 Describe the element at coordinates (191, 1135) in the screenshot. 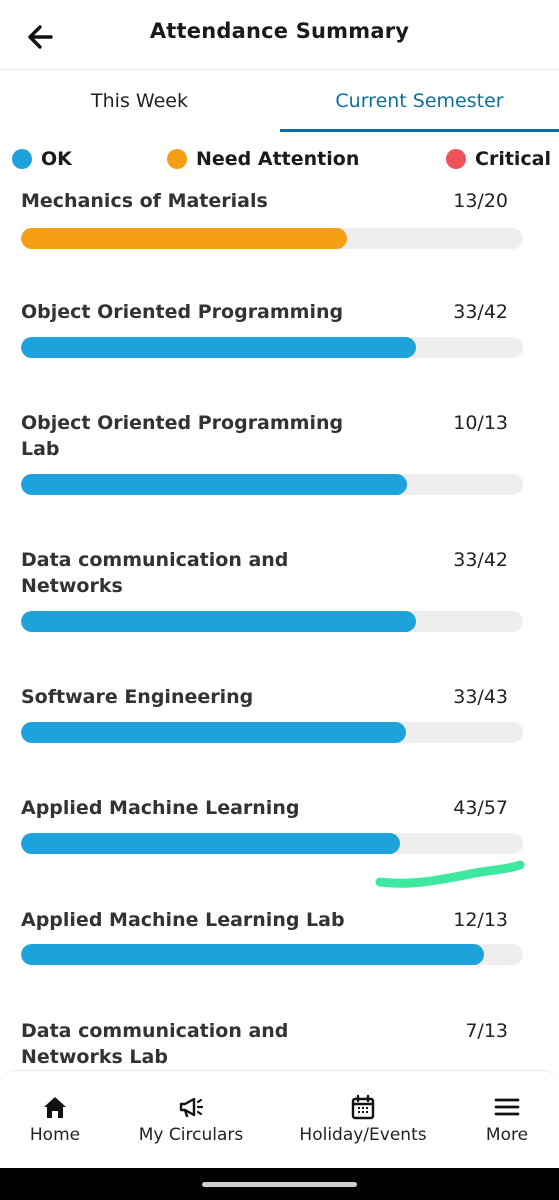

I see `nav-my-circulars-label: My Circulars` at that location.